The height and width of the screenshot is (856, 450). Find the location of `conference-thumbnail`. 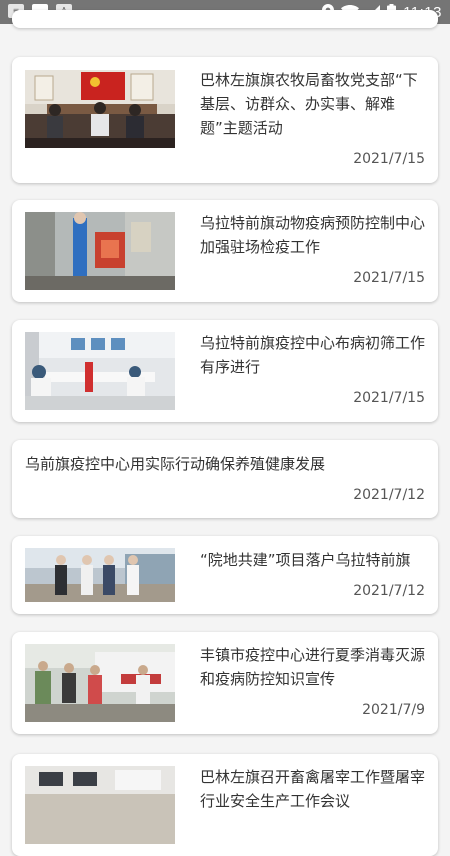

conference-thumbnail is located at coordinates (100, 805).